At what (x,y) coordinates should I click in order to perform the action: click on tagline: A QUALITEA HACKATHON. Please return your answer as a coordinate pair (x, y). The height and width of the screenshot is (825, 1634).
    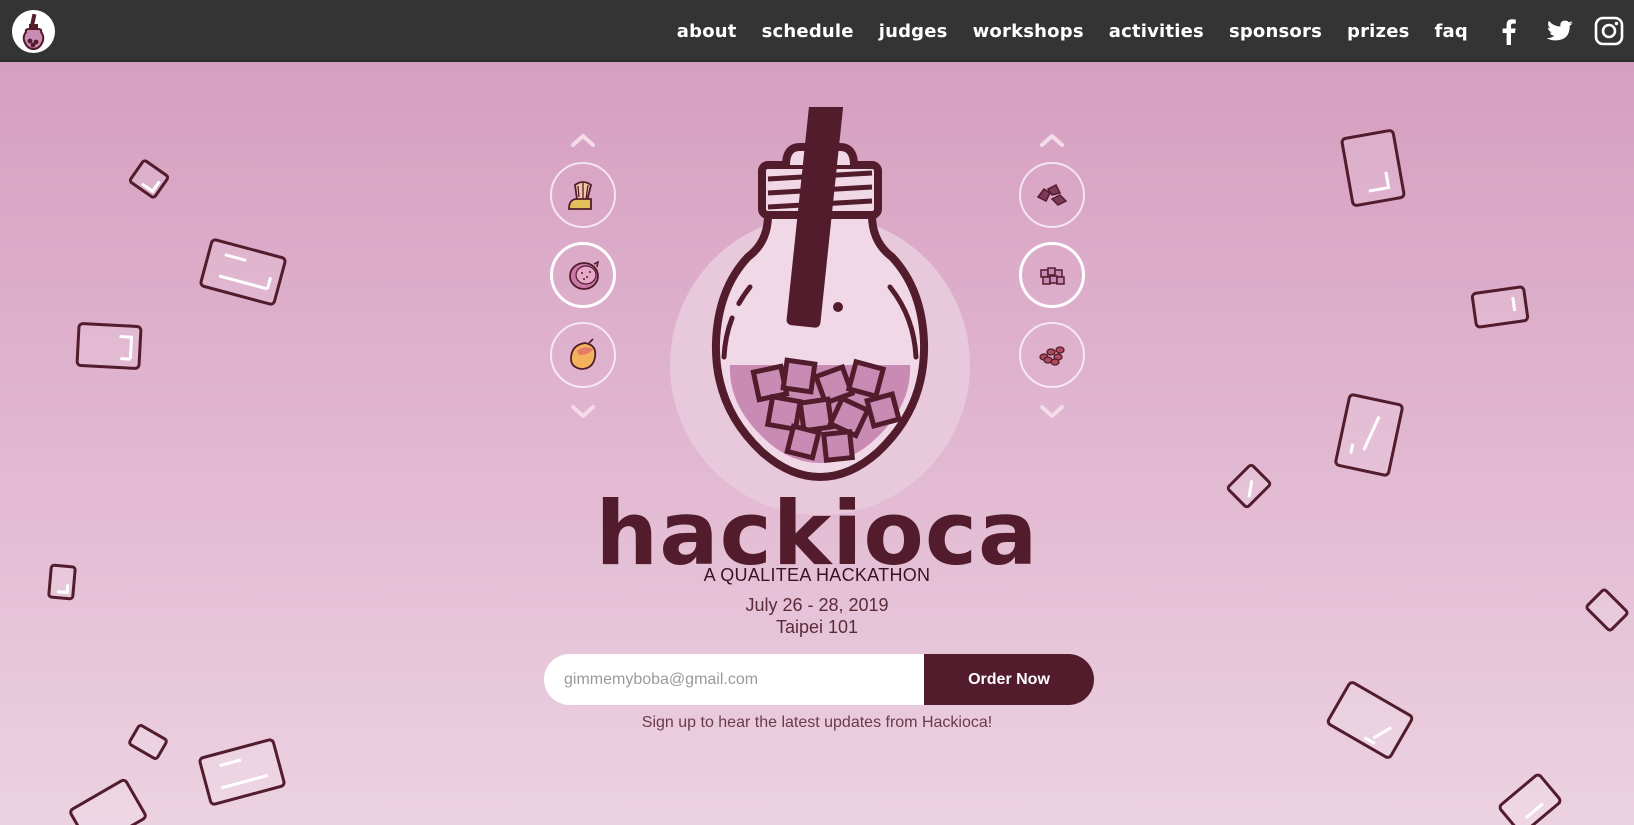
    Looking at the image, I should click on (817, 575).